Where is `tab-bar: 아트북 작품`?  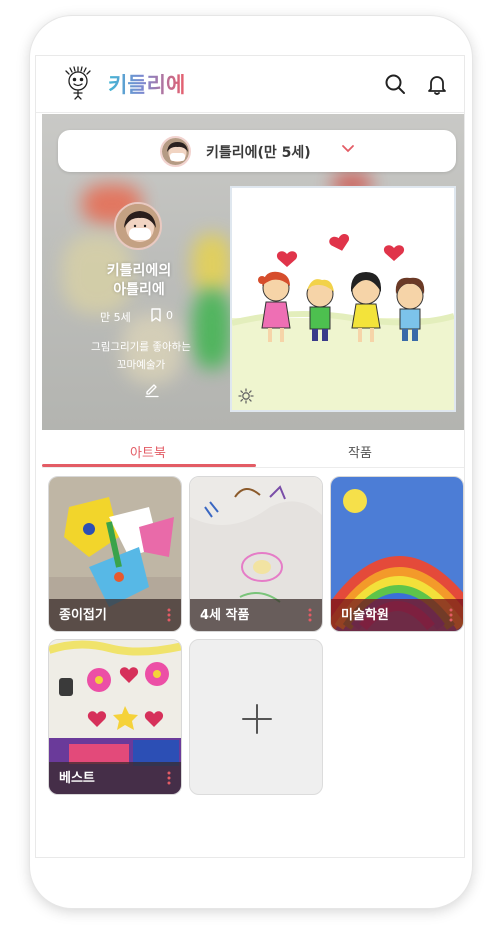
tab-bar: 아트북 작품 is located at coordinates (253, 451).